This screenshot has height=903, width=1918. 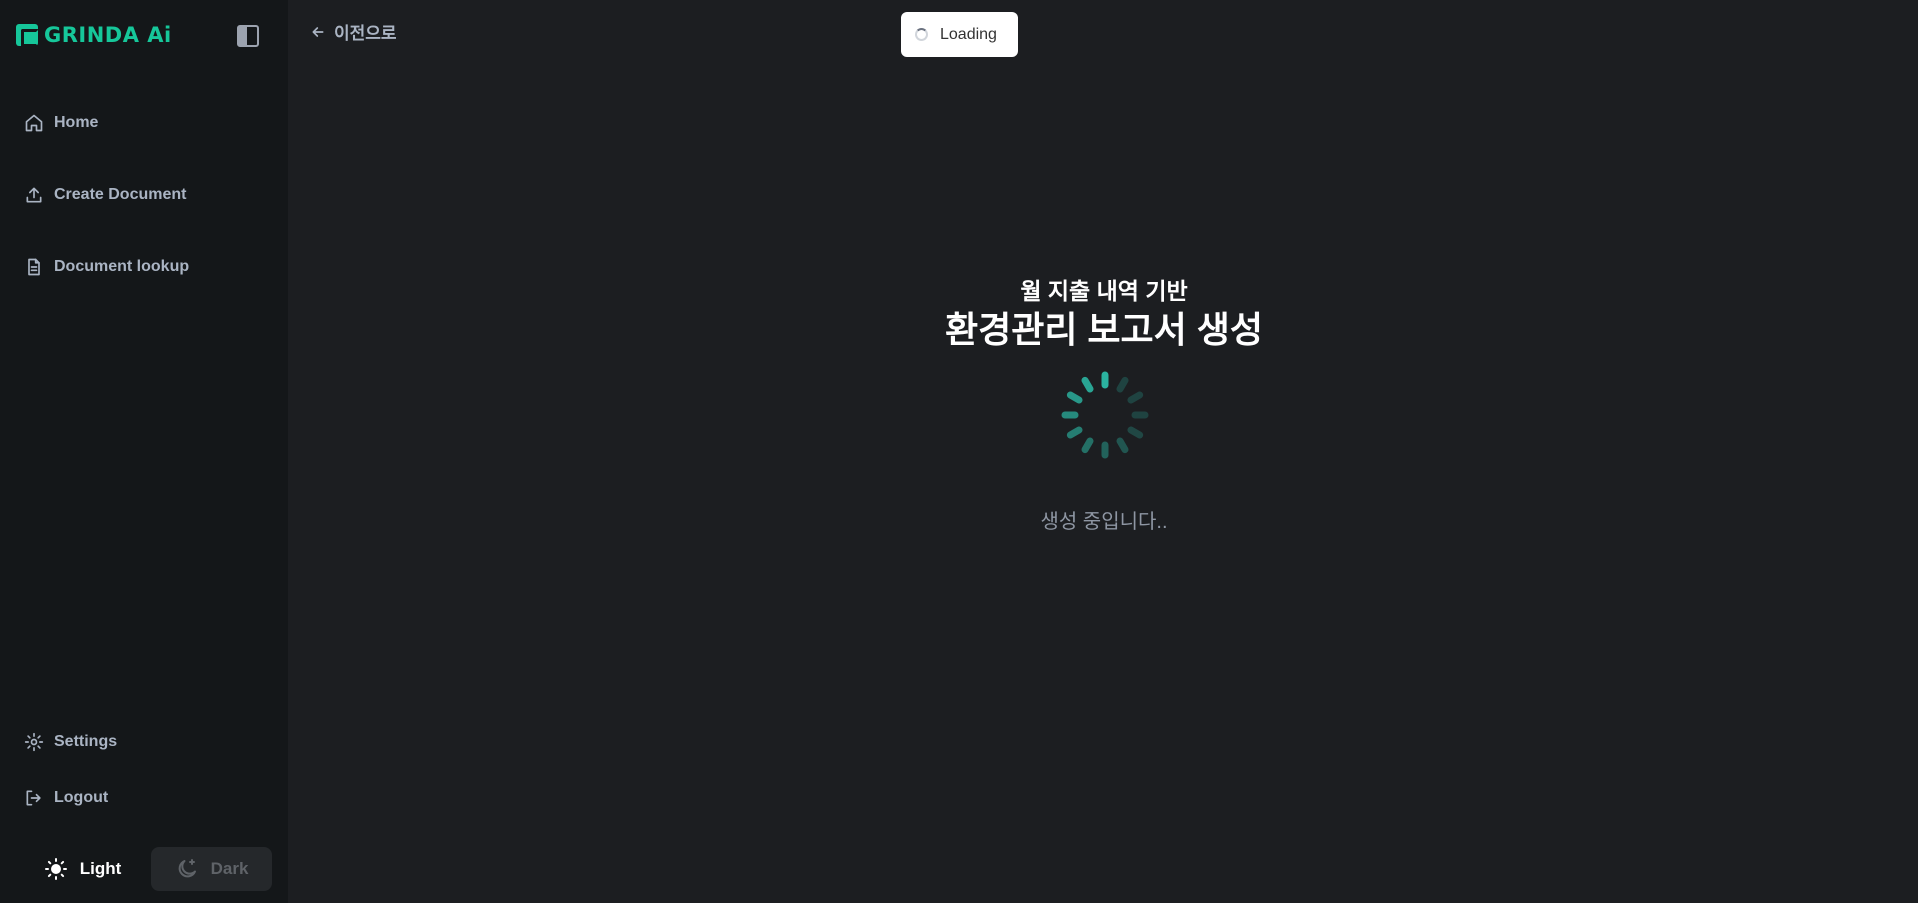 I want to click on brand-logo: GRINDA Ai, so click(x=94, y=35).